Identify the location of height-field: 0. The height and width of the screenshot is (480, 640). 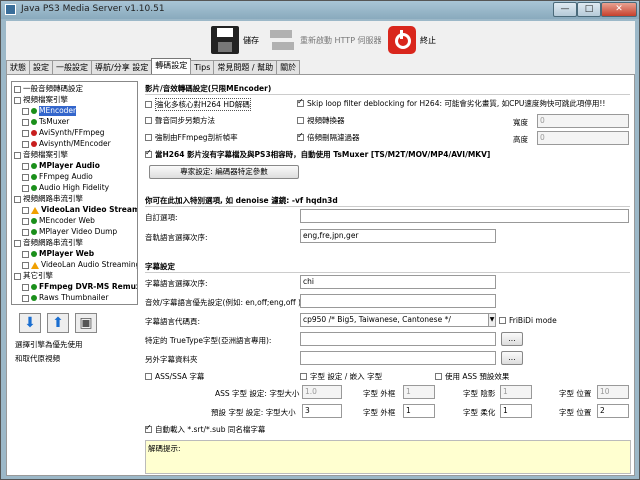
(583, 138).